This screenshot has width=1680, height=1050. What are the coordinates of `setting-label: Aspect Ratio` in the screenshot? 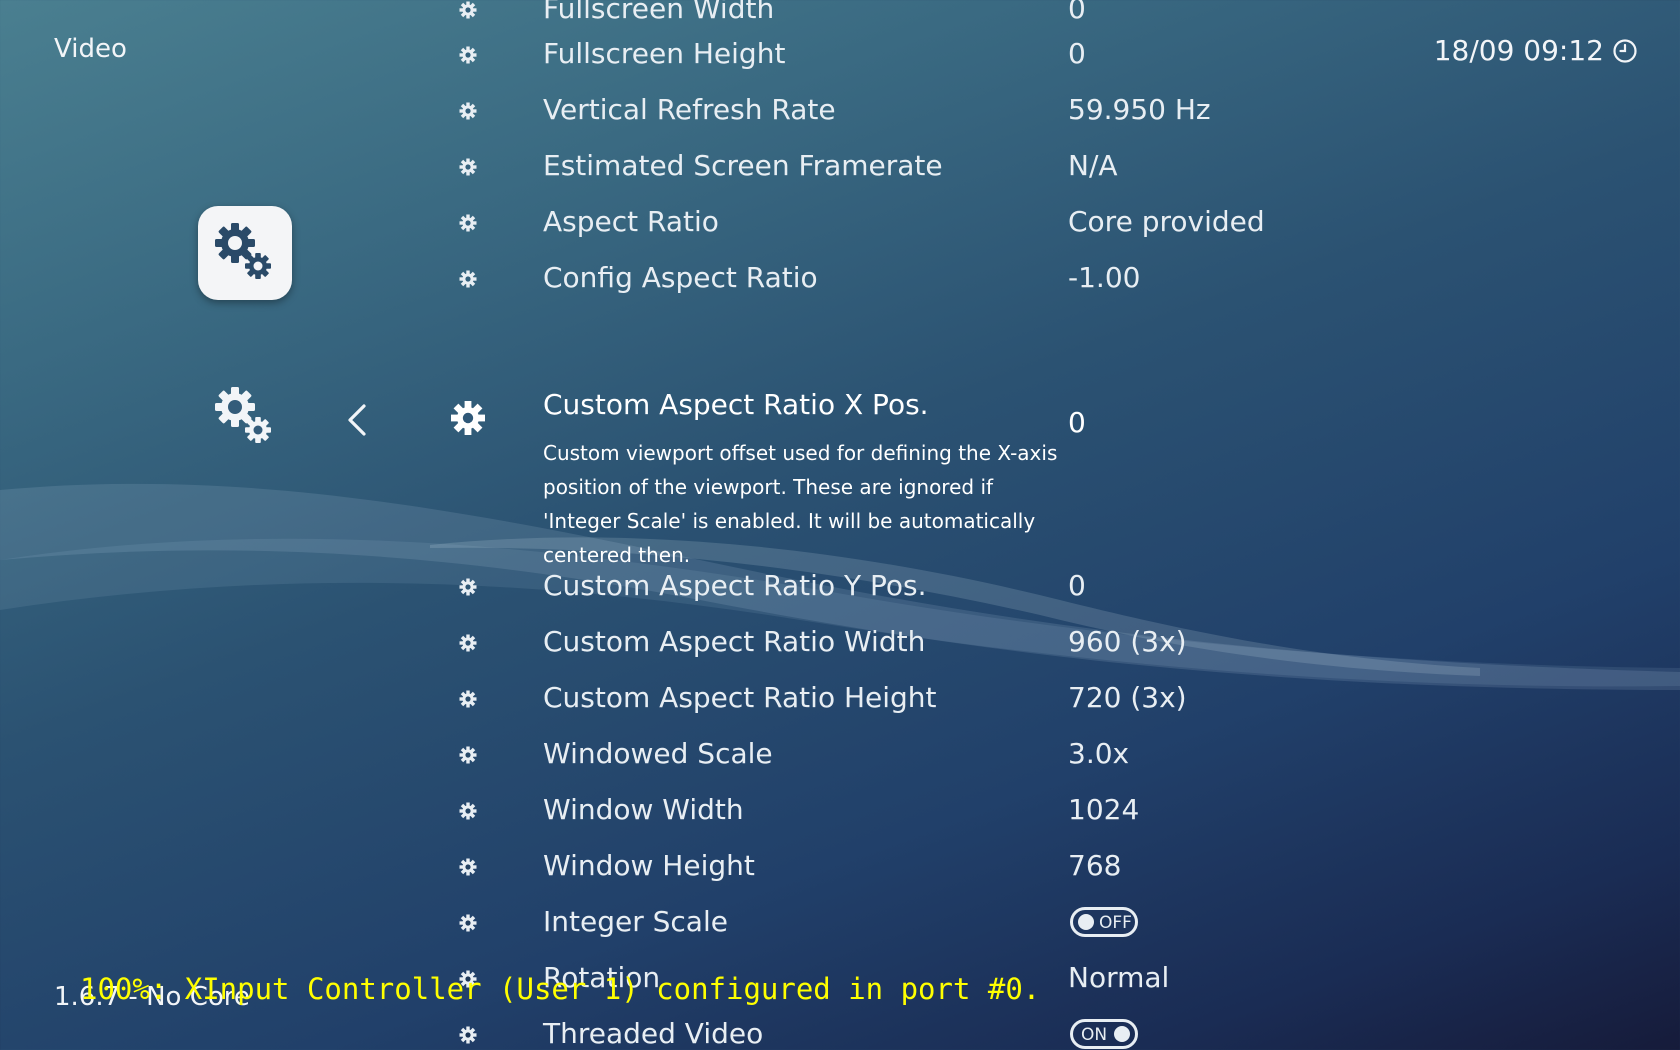 It's located at (631, 221).